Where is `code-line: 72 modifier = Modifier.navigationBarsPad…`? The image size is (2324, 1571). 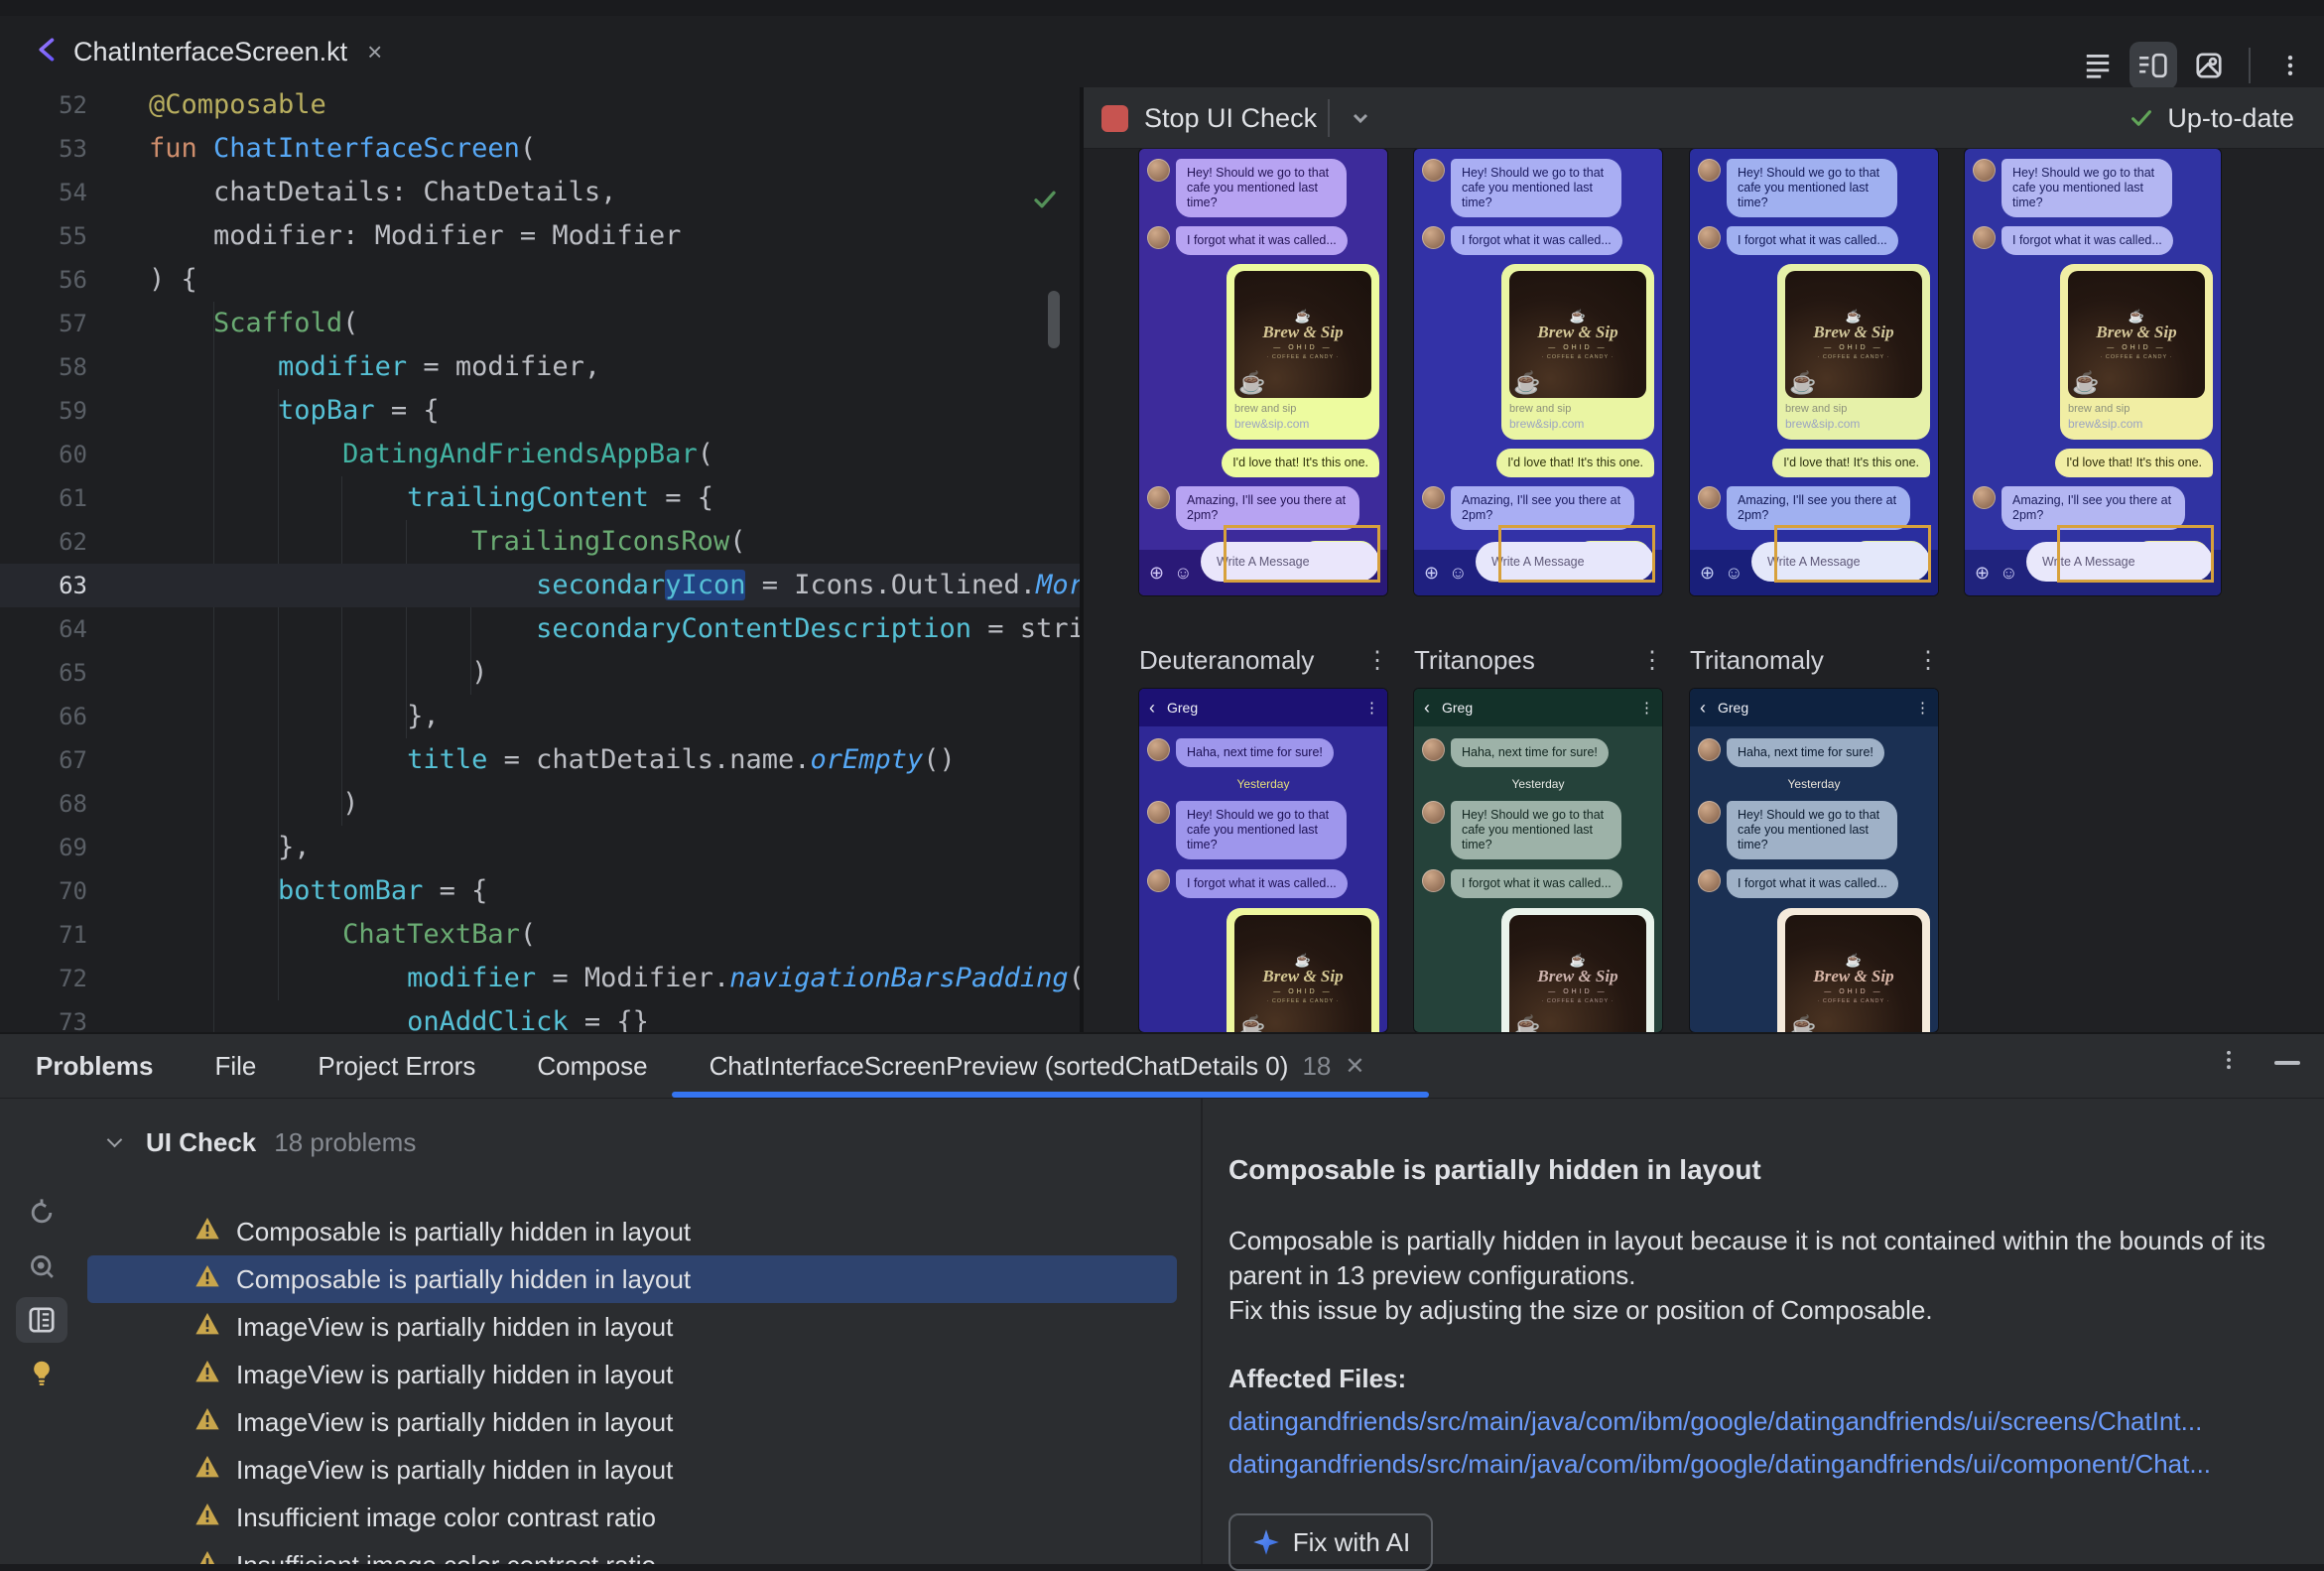 code-line: 72 modifier = Modifier.navigationBarsPad… is located at coordinates (540, 978).